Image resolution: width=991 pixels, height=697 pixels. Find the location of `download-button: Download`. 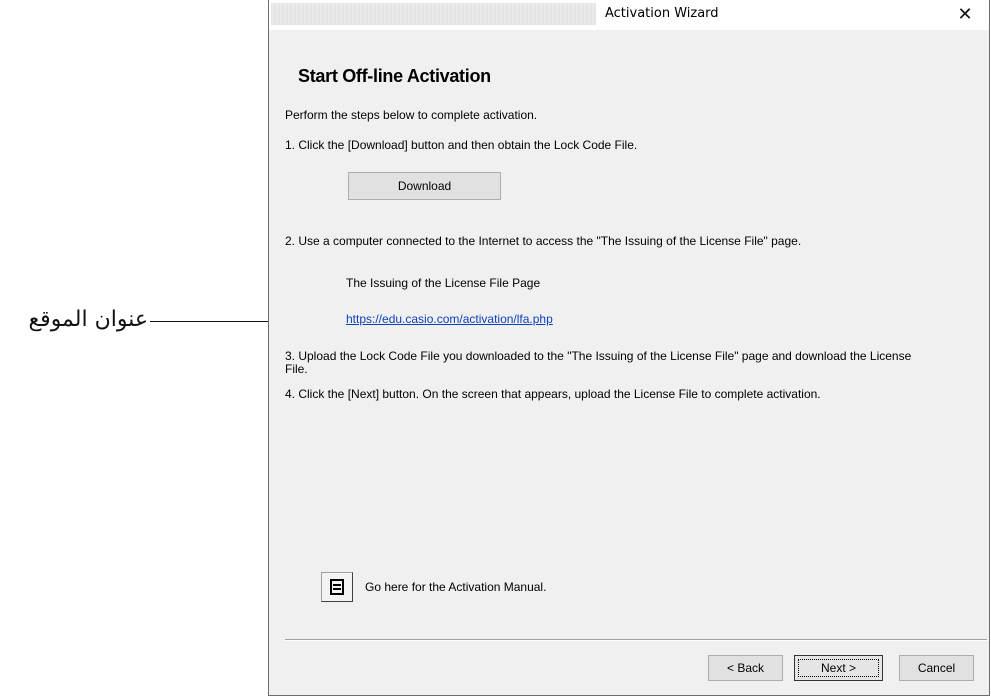

download-button: Download is located at coordinates (424, 186).